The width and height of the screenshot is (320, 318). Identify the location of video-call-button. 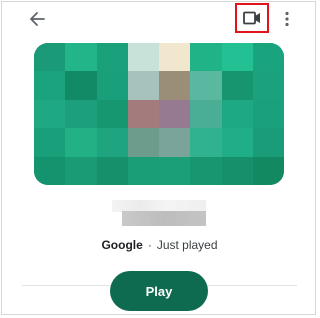
(252, 18).